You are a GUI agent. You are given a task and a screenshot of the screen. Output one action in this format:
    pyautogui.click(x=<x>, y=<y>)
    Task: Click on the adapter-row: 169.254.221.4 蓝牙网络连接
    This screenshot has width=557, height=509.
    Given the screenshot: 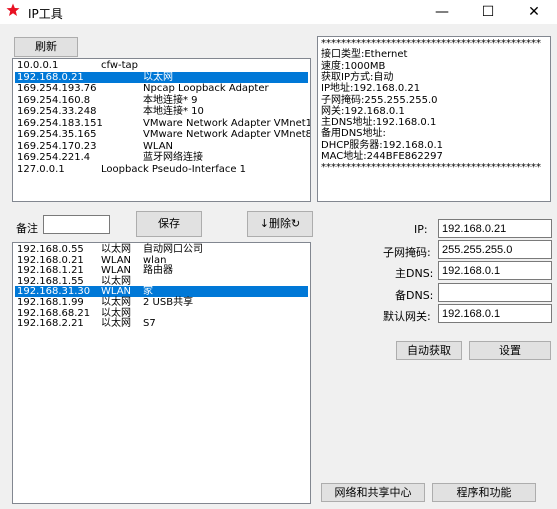 What is the action you would take?
    pyautogui.click(x=161, y=157)
    